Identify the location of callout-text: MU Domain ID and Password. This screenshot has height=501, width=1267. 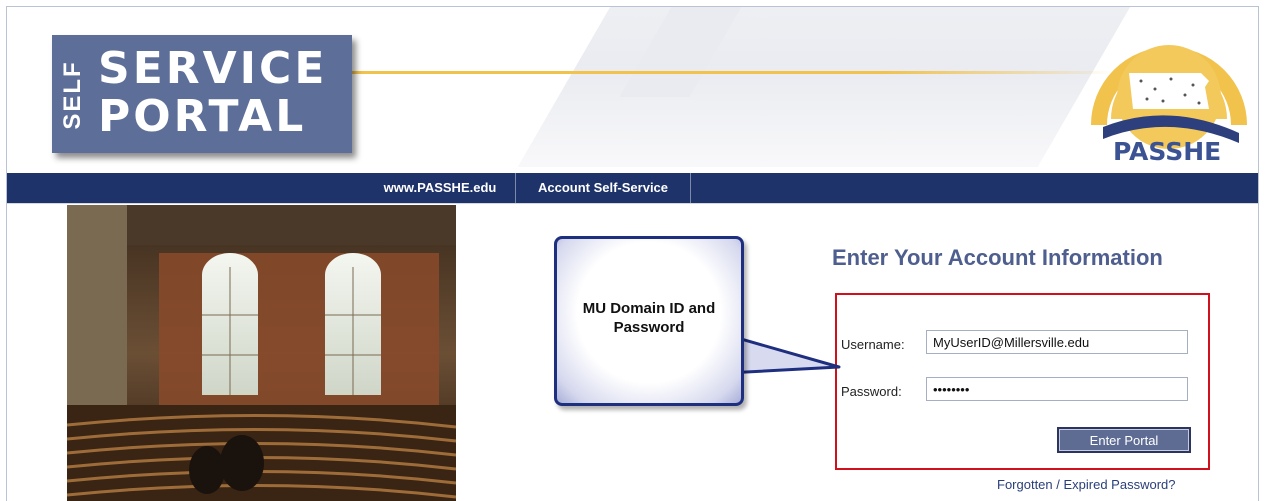
(649, 318).